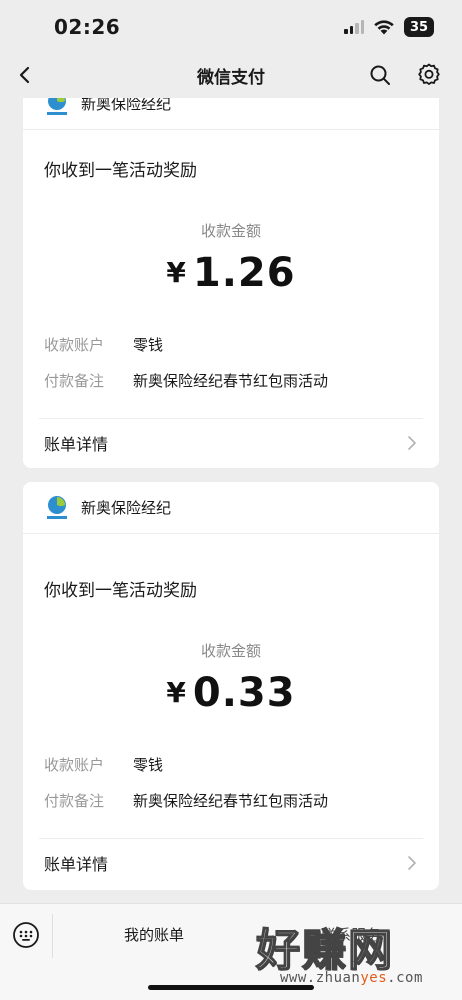 This screenshot has width=462, height=1000. What do you see at coordinates (231, 987) in the screenshot?
I see `home-indicator` at bounding box center [231, 987].